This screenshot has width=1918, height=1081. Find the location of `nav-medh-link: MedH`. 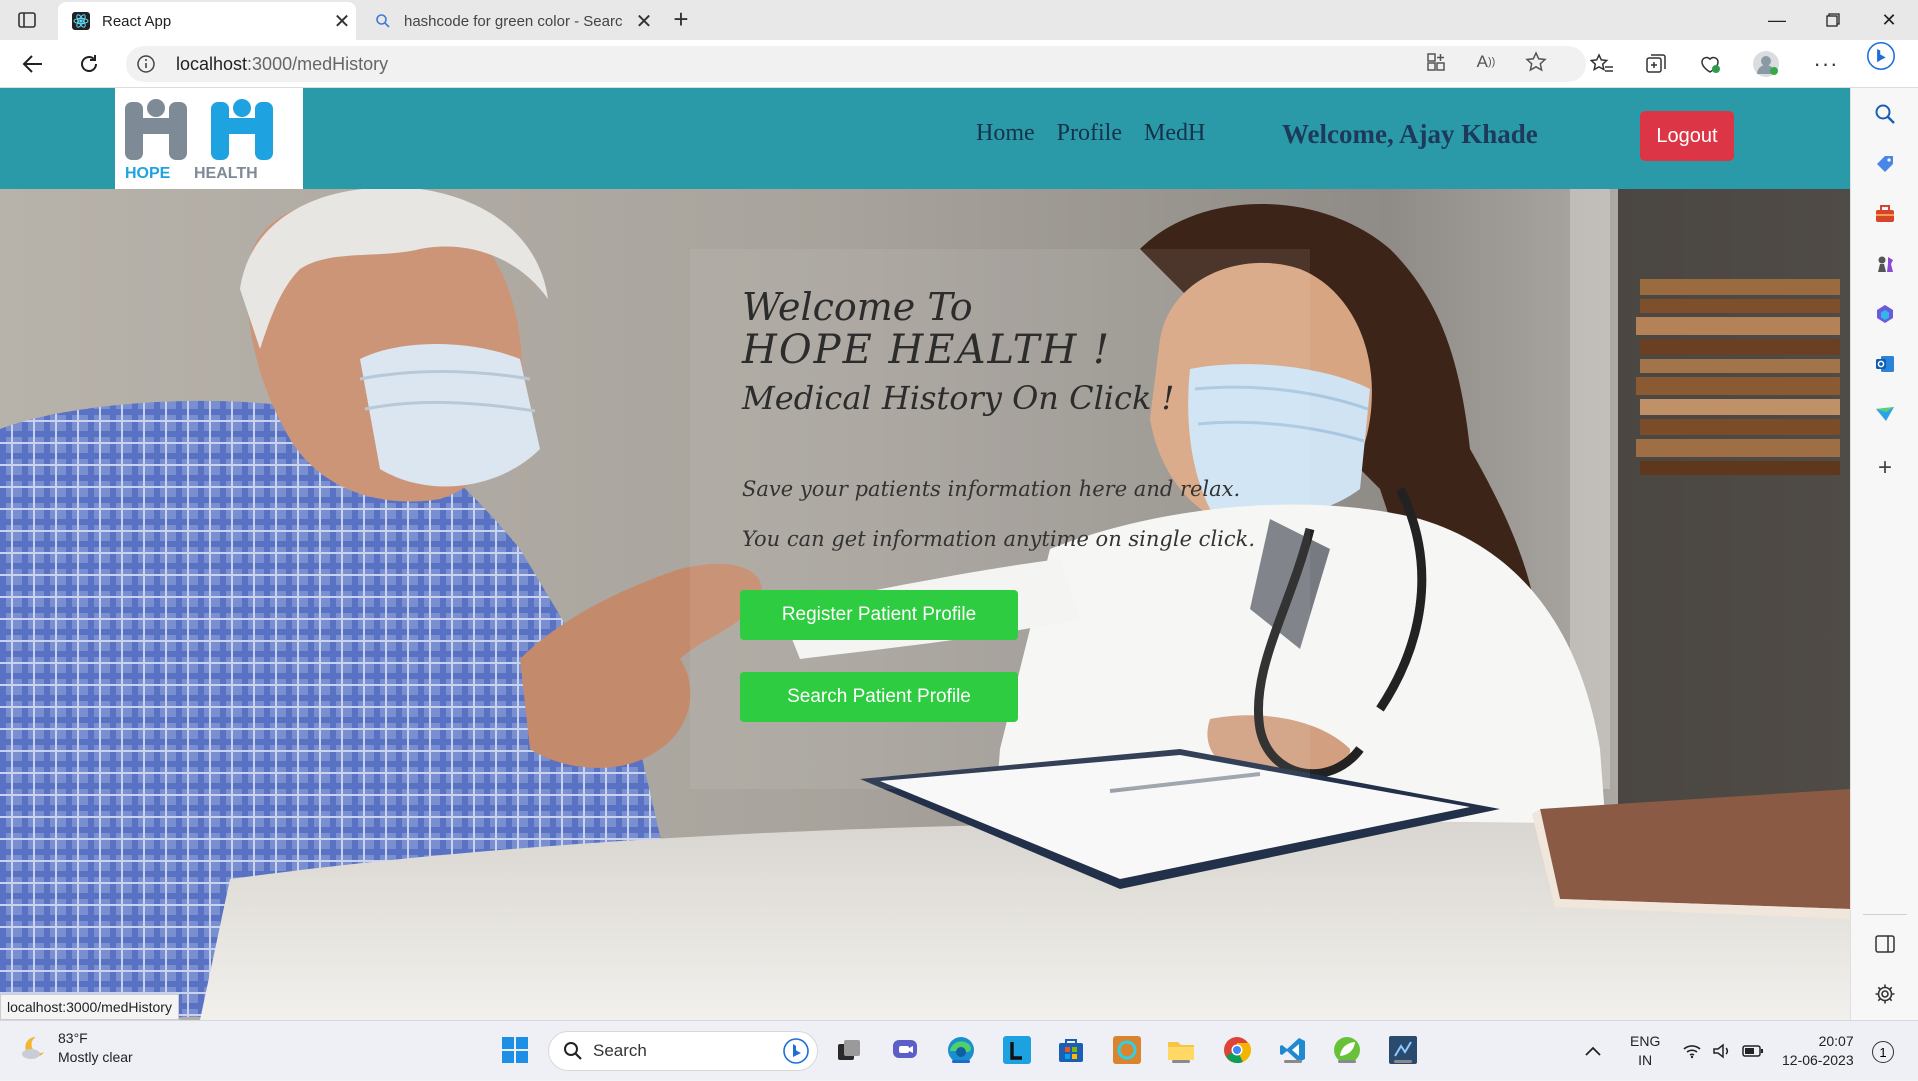

nav-medh-link: MedH is located at coordinates (1174, 133).